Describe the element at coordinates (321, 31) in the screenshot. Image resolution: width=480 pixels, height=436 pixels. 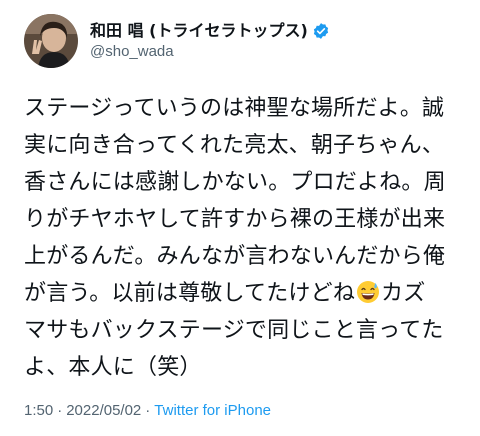
I see `verified-badge-icon` at that location.